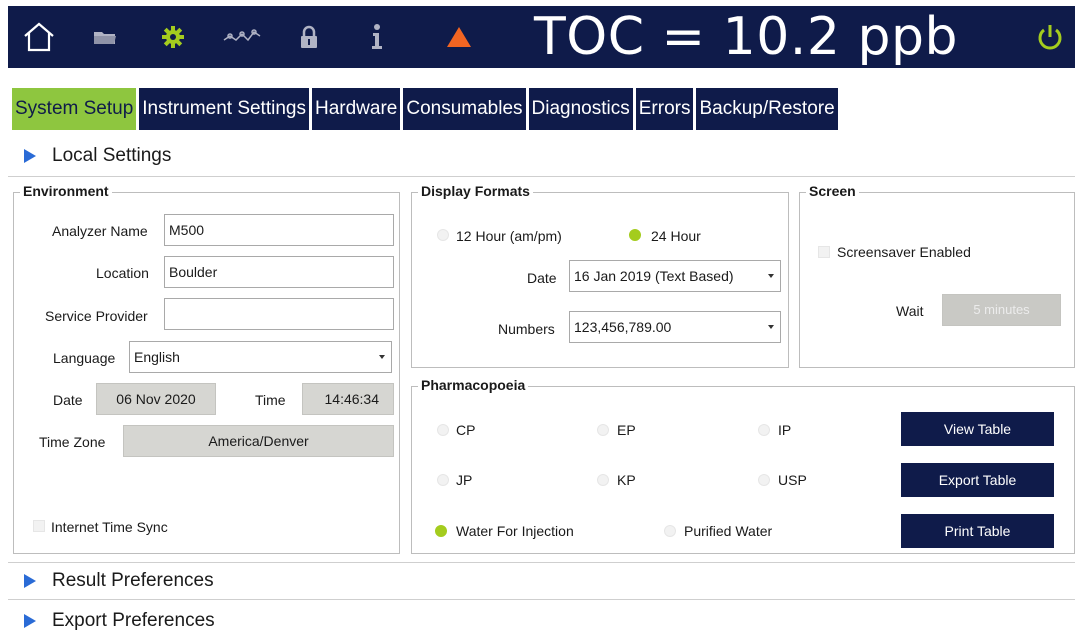 This screenshot has width=1075, height=636. I want to click on numbers-format-select: 123,456,789.00, so click(675, 327).